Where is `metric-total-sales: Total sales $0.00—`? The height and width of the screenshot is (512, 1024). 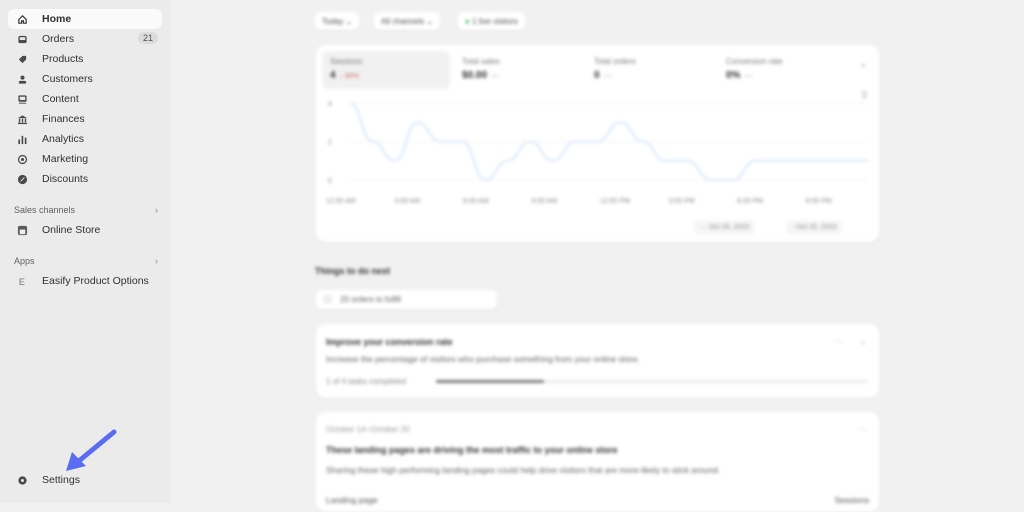 metric-total-sales: Total sales $0.00— is located at coordinates (518, 70).